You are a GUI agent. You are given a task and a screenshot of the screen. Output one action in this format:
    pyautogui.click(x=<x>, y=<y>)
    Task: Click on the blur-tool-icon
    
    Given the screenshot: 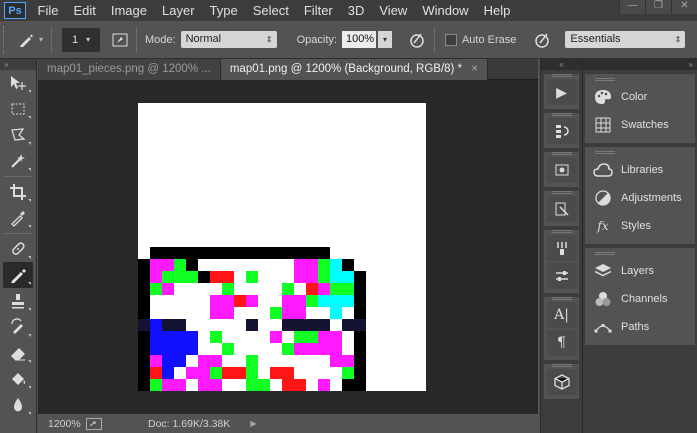 What is the action you would take?
    pyautogui.click(x=18, y=405)
    